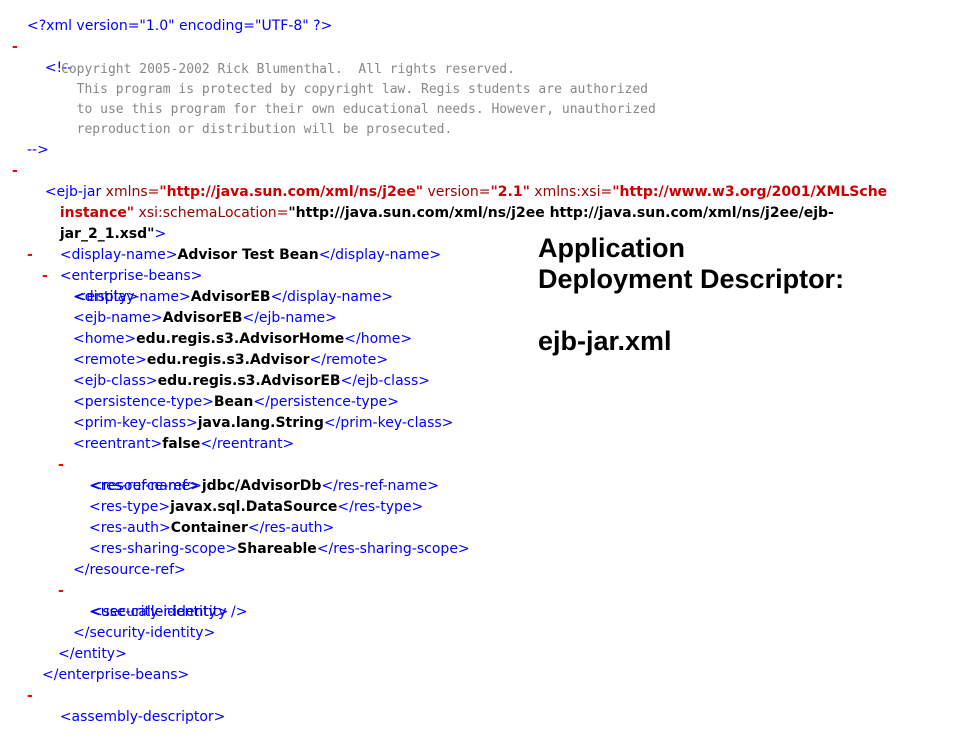 This screenshot has height=749, width=960. I want to click on resource-ref-field: <res-auth>Container</res-auth>, so click(212, 528).